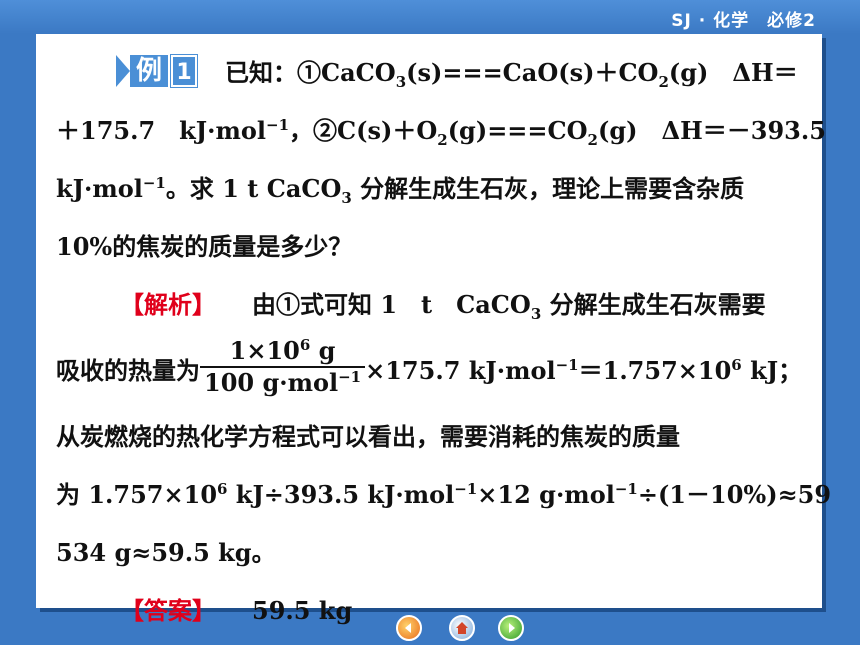 The image size is (860, 645). What do you see at coordinates (532, 72) in the screenshot?
I see `text: (s)===CaO(s)＋CO` at bounding box center [532, 72].